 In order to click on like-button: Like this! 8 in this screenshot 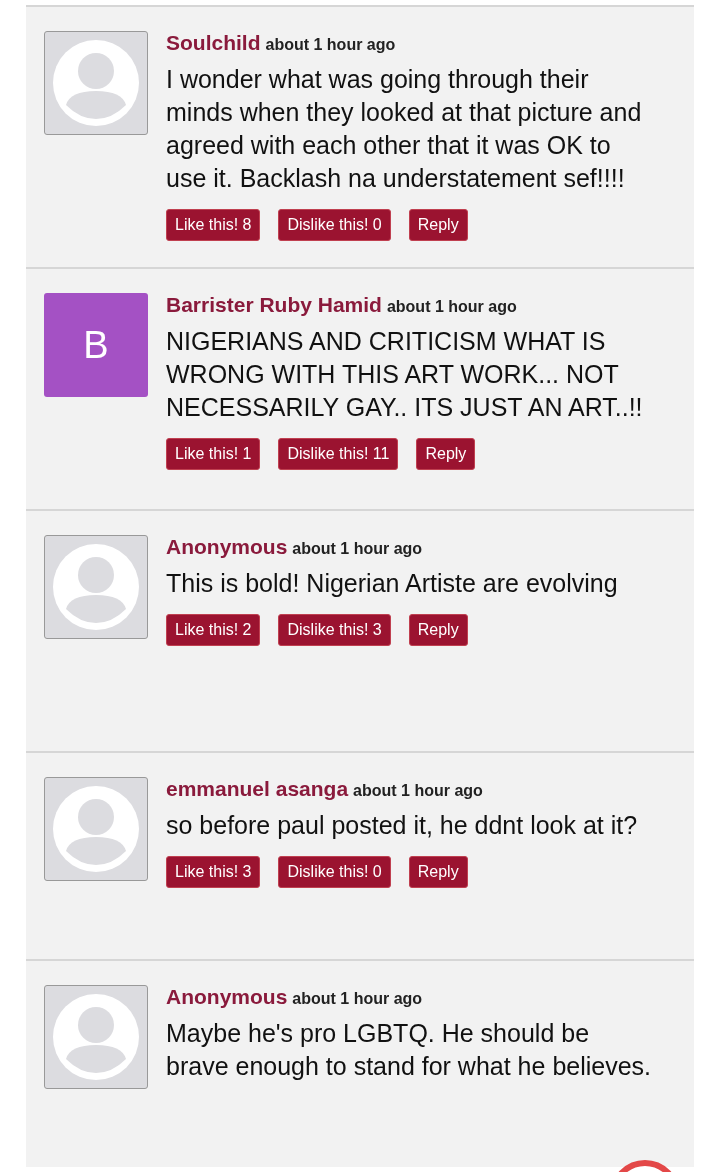, I will do `click(213, 225)`.